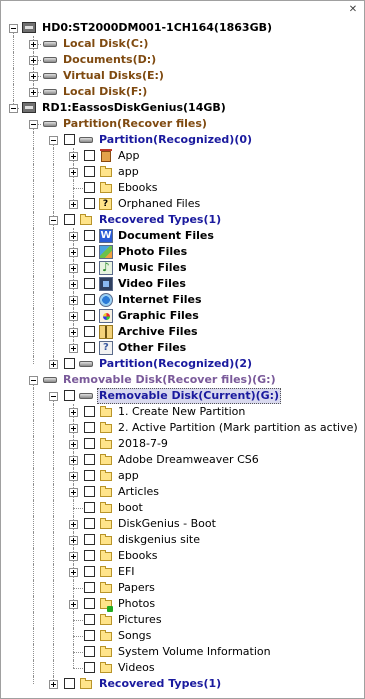 The width and height of the screenshot is (365, 699). I want to click on tree-item-file-type: W Document Files, so click(182, 236).